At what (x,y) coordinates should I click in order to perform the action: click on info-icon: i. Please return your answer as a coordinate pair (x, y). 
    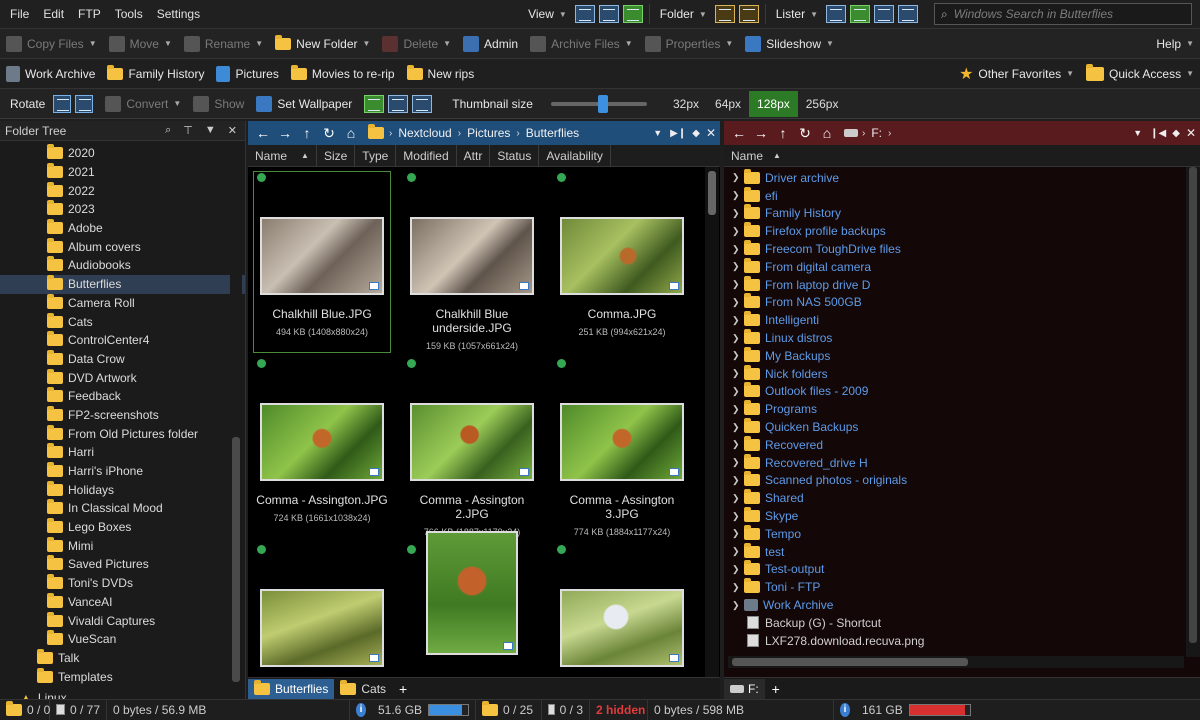
    Looking at the image, I should click on (845, 710).